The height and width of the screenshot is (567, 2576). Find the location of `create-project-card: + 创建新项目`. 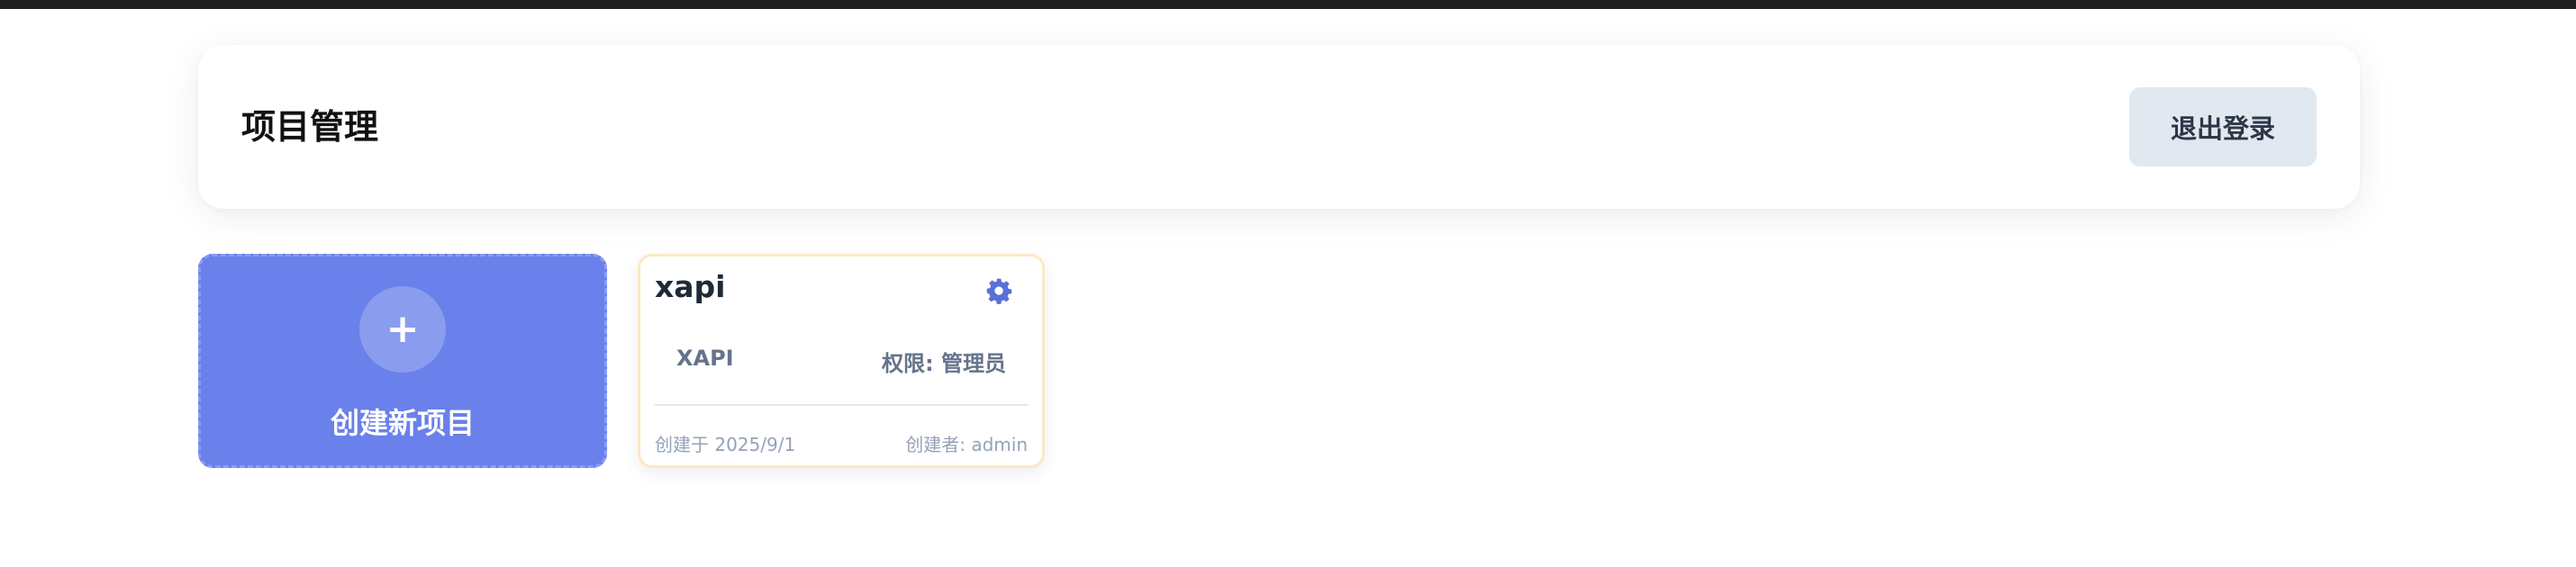

create-project-card: + 创建新项目 is located at coordinates (402, 361).